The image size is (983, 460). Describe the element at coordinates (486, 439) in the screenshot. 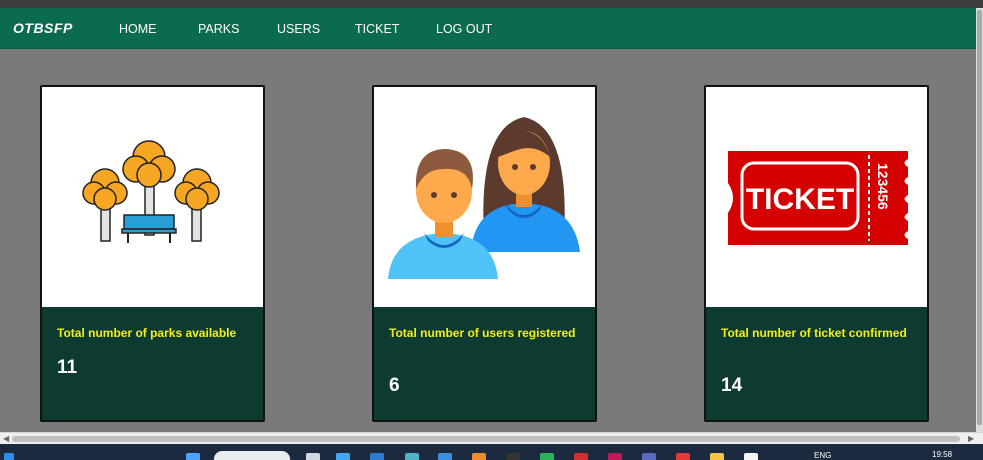

I see `horizontal-scroll-thumb` at that location.